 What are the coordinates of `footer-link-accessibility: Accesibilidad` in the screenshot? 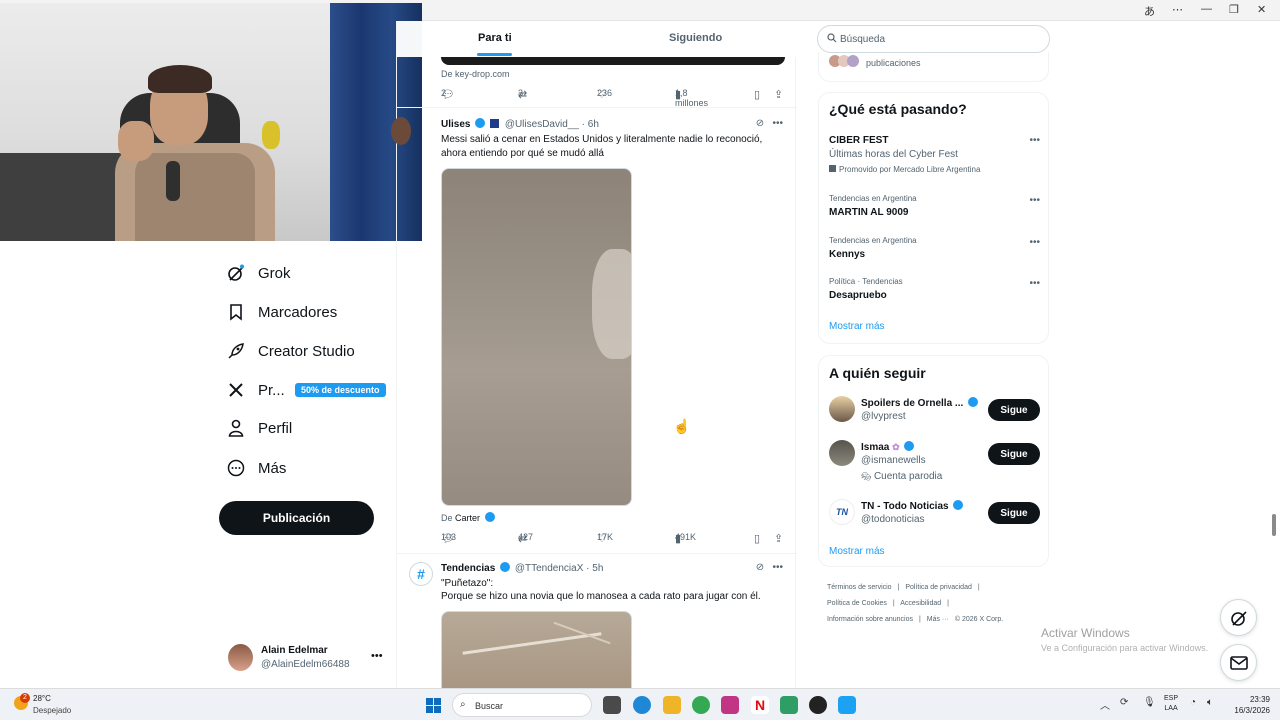 It's located at (920, 603).